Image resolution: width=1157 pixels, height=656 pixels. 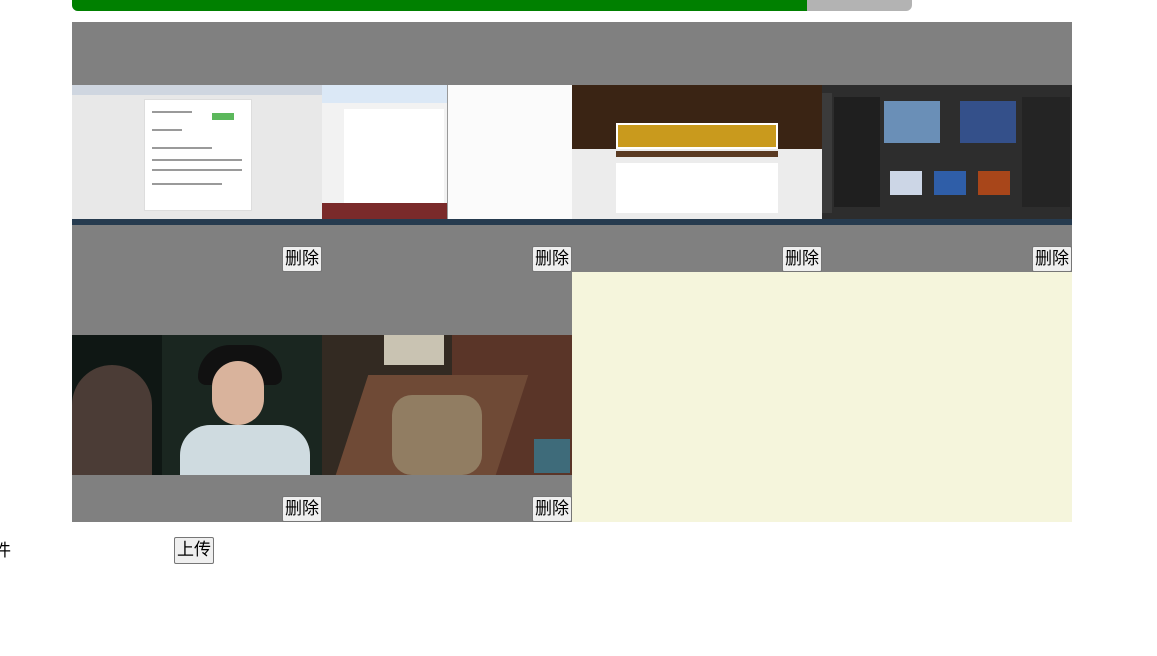 I want to click on drama-still-thumbnail, so click(x=197, y=405).